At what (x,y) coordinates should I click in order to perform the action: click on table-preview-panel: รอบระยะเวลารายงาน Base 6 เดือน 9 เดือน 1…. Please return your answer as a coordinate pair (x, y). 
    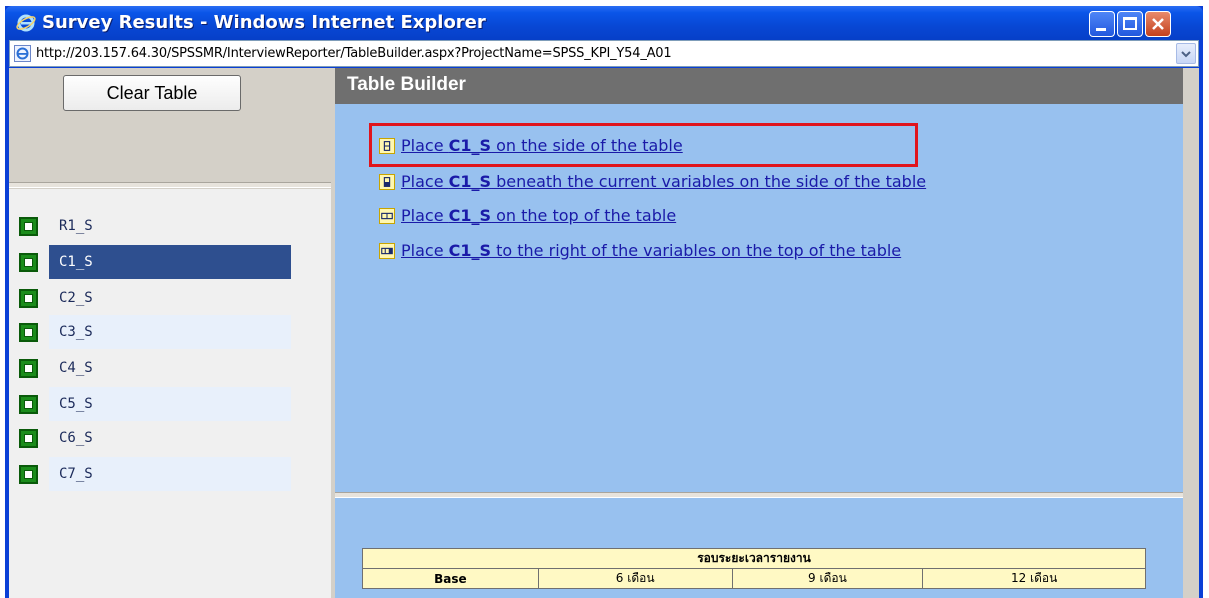
    Looking at the image, I should click on (759, 548).